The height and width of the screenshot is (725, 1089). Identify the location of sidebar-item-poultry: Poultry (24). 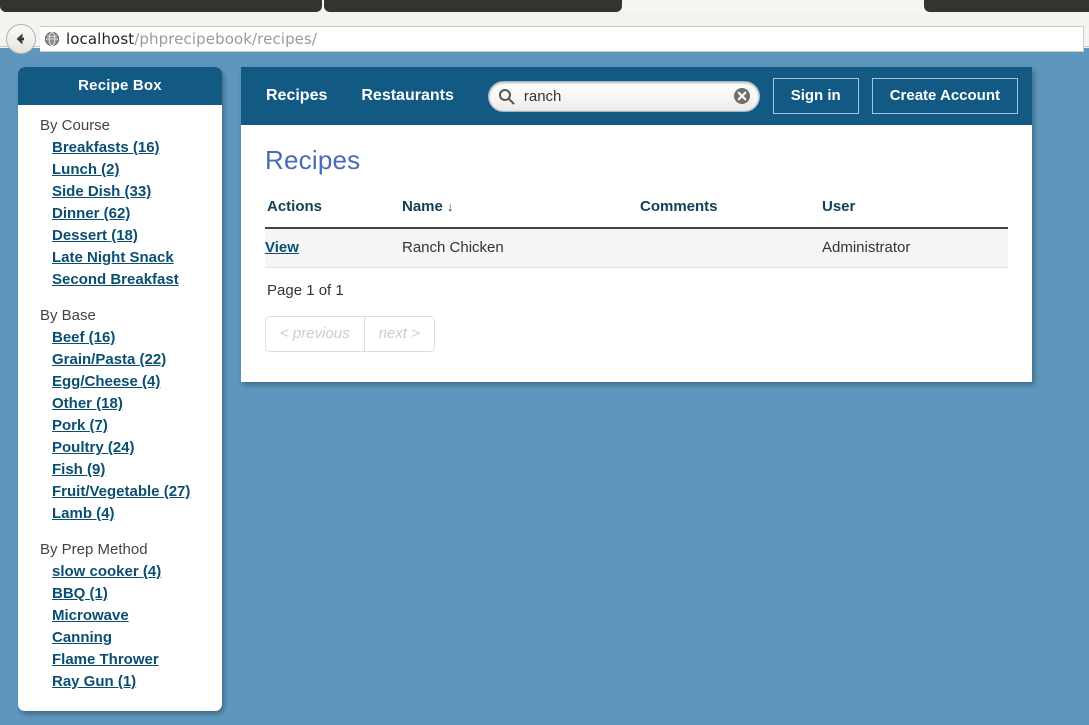
(120, 448).